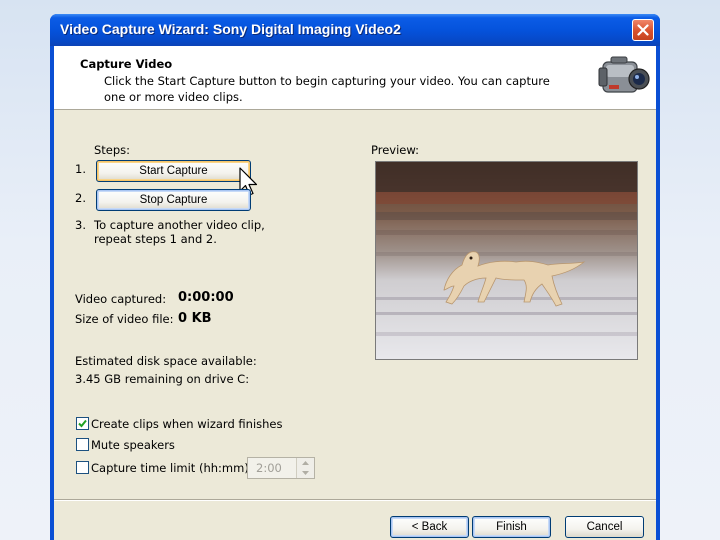  I want to click on back-button: < Back, so click(429, 527).